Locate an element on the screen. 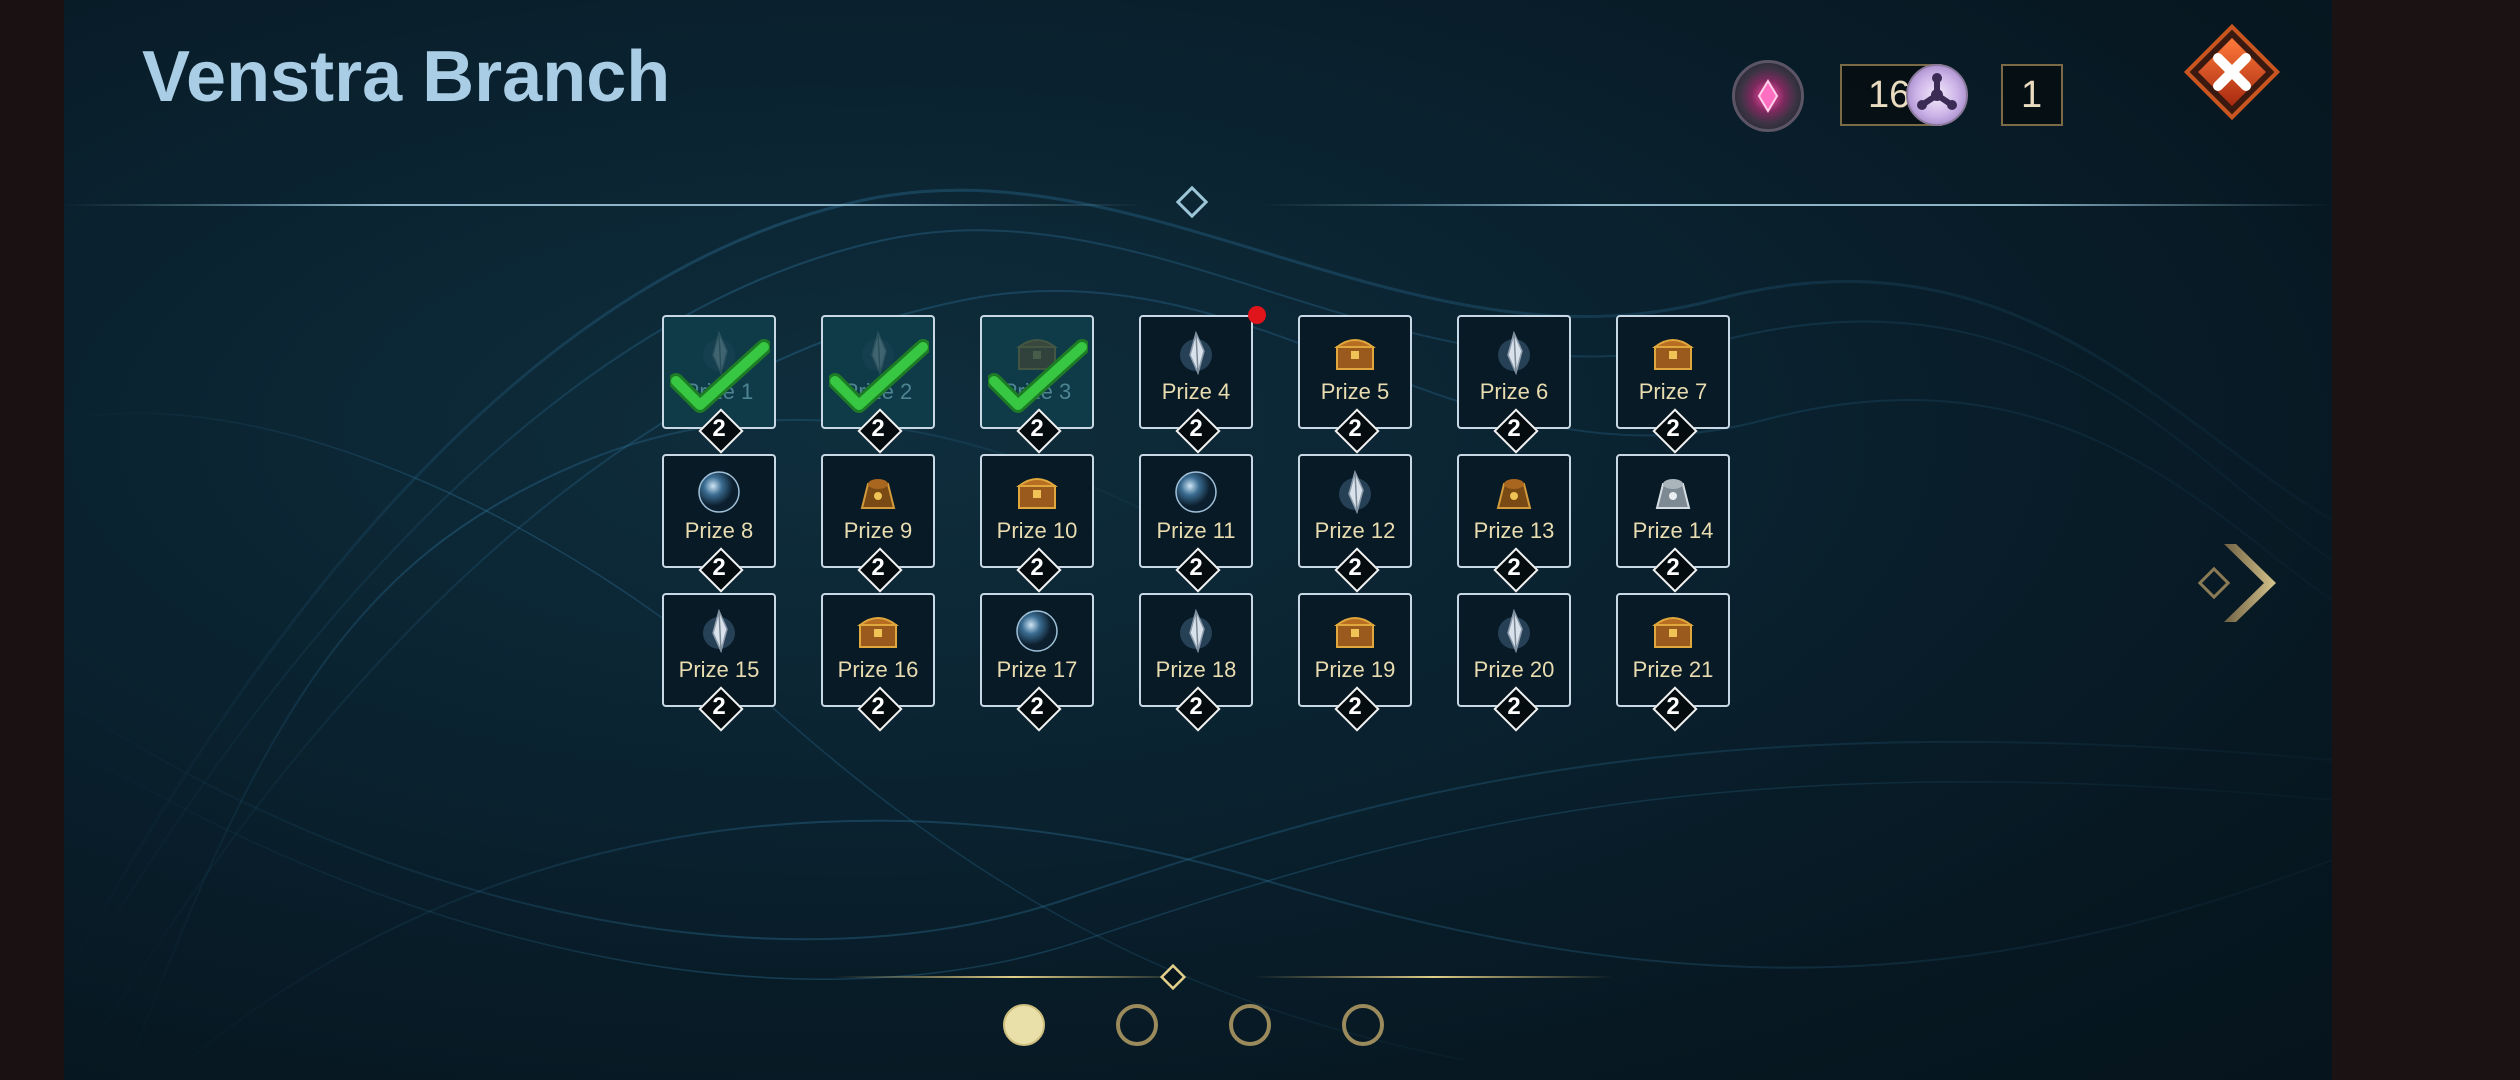  prize-label: Prize 14 is located at coordinates (1673, 530).